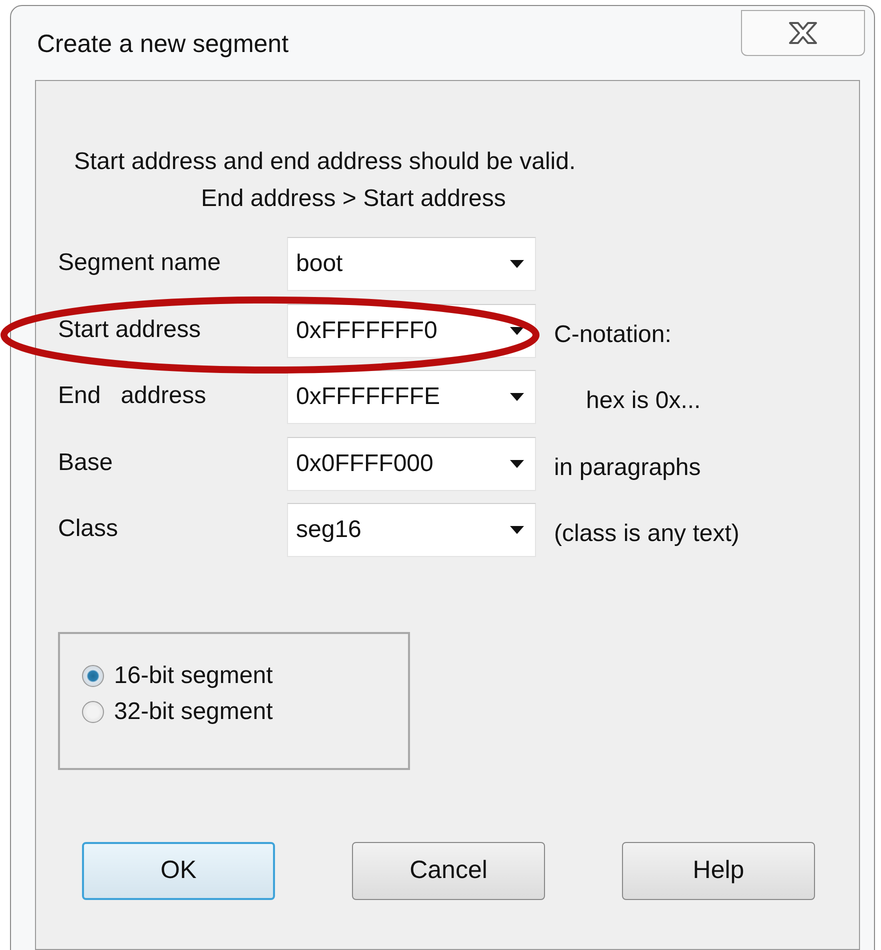 This screenshot has height=950, width=881. Describe the element at coordinates (178, 871) in the screenshot. I see `dialog-button: OK` at that location.